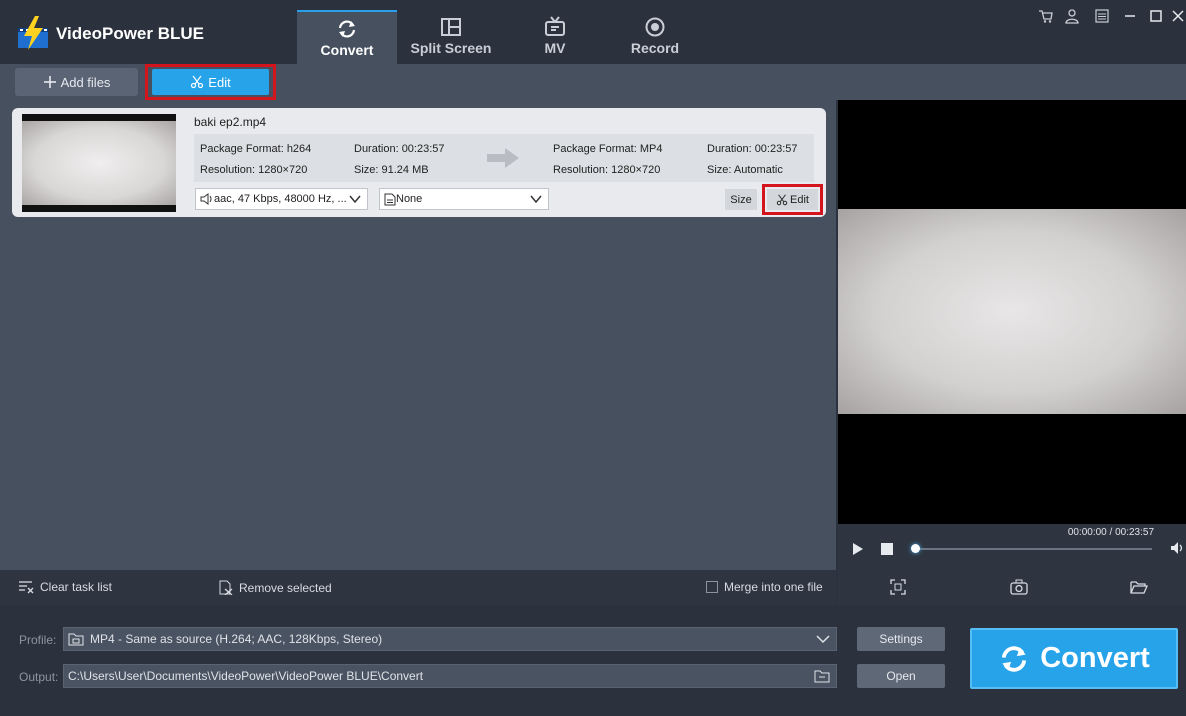  What do you see at coordinates (1178, 16) in the screenshot?
I see `close-icon` at bounding box center [1178, 16].